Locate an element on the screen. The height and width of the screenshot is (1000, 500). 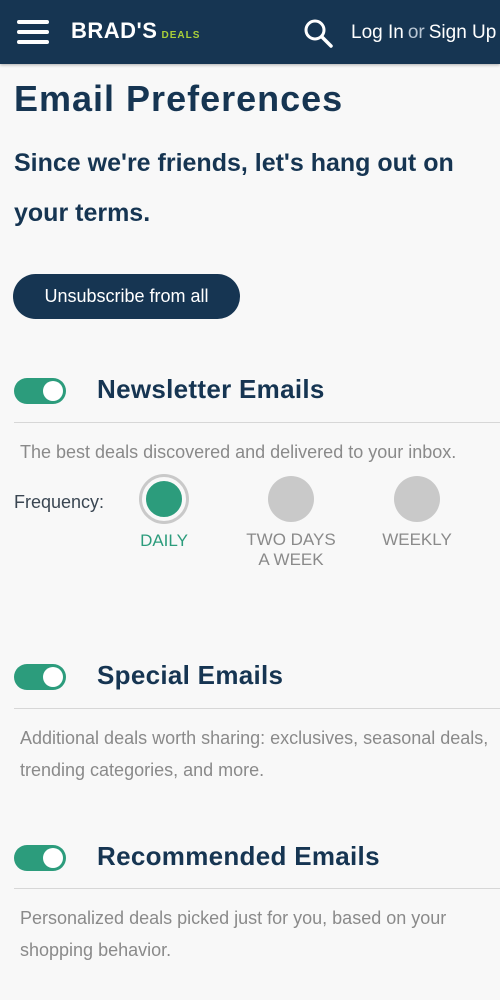
frequency-option-label: WEEKLY is located at coordinates (417, 540).